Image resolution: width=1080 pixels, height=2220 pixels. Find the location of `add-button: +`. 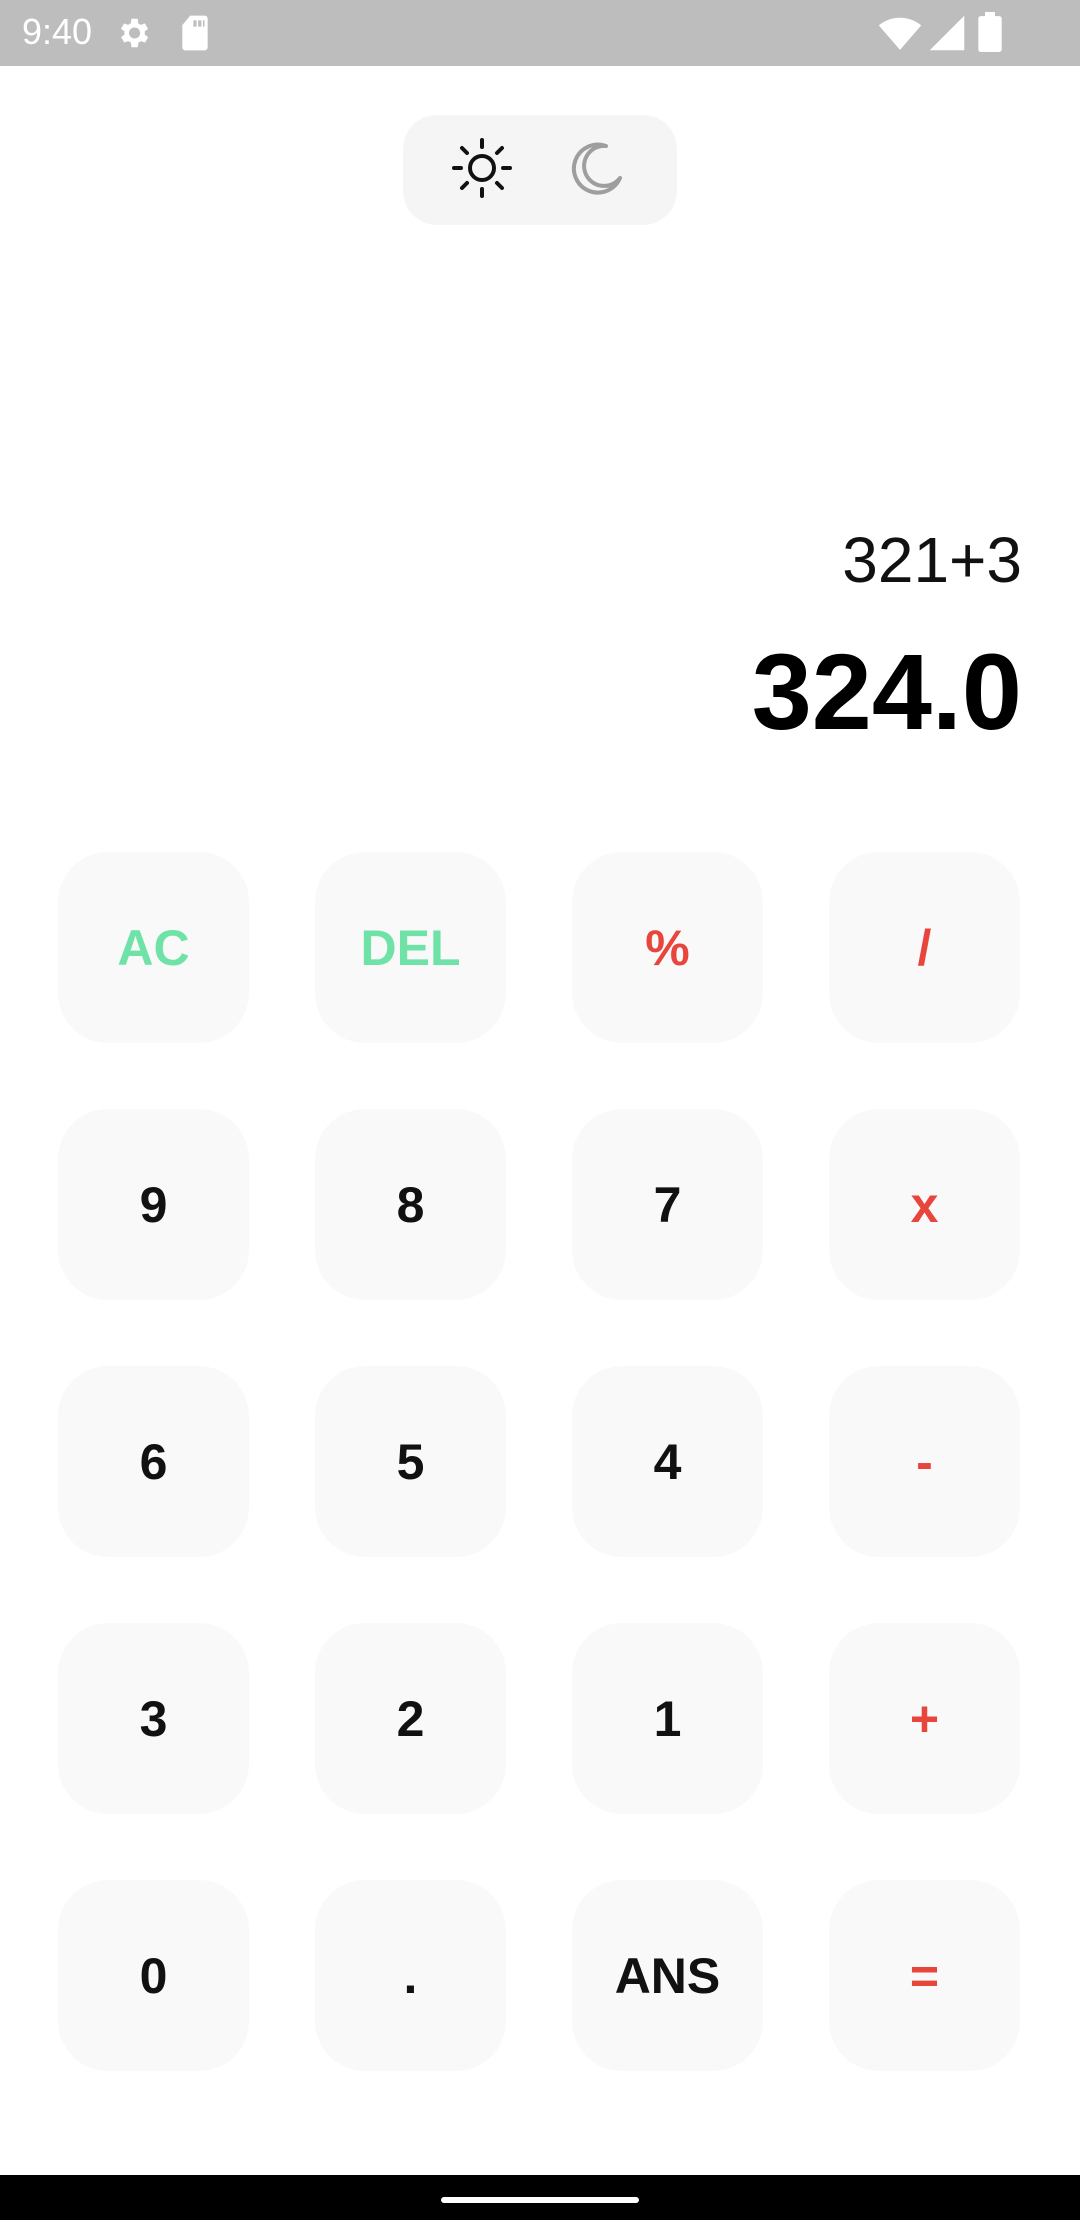

add-button: + is located at coordinates (924, 1718).